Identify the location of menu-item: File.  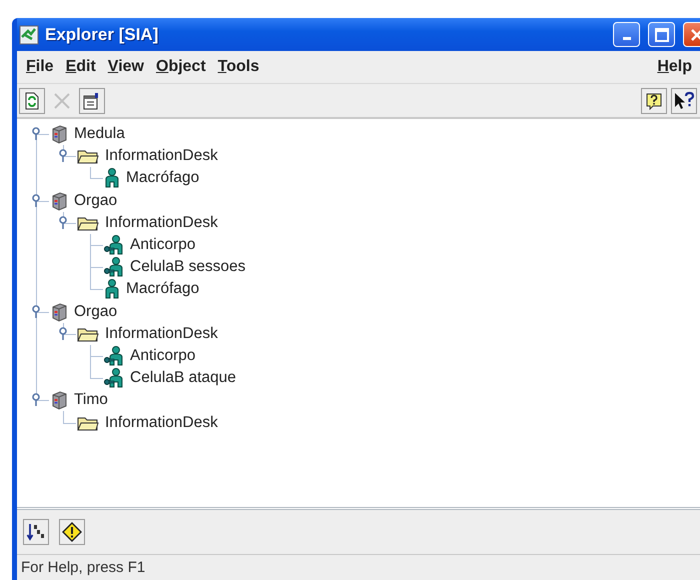
(40, 67).